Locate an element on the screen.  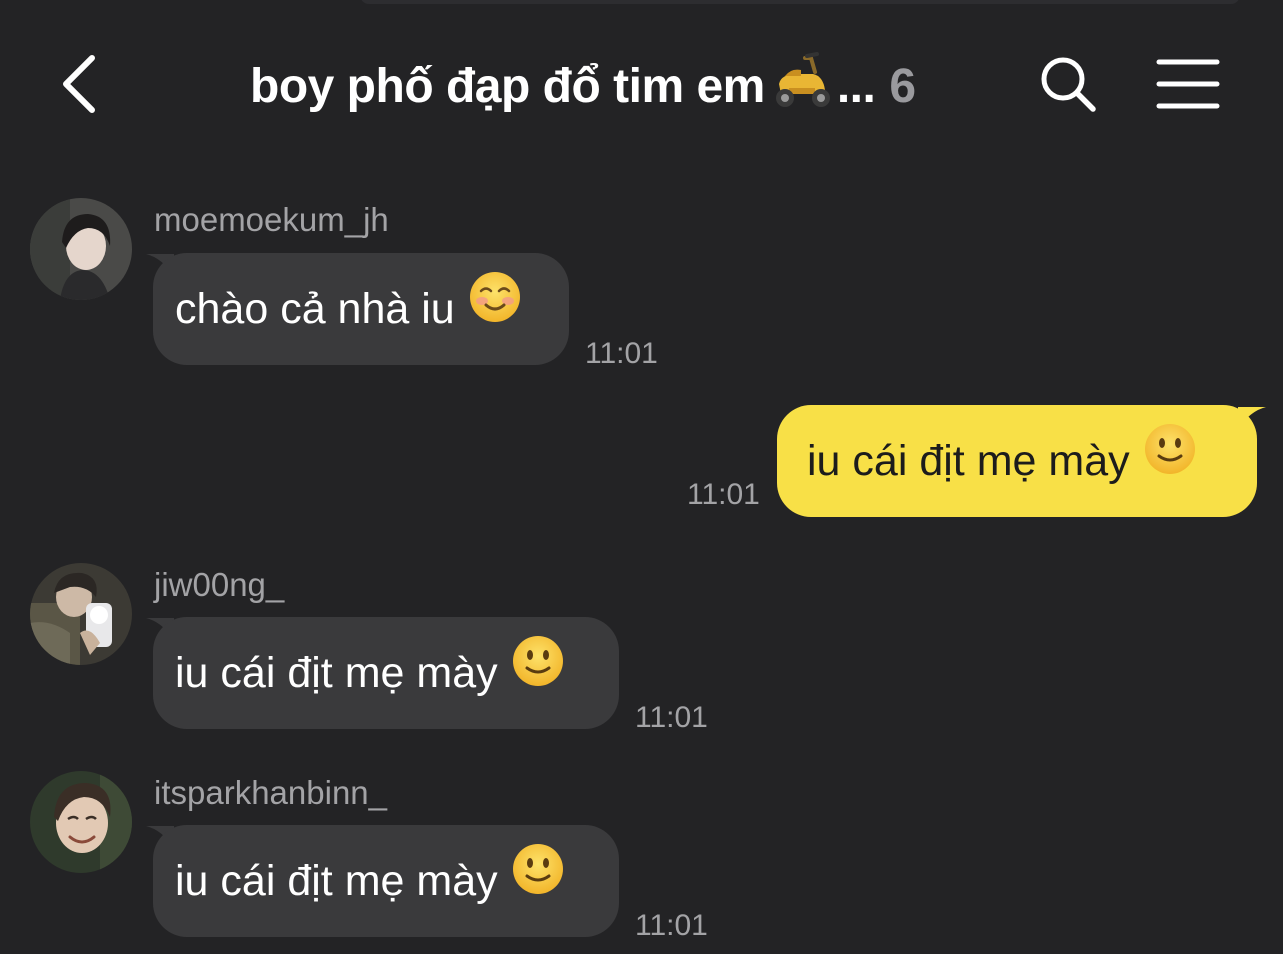
bubble-tail is located at coordinates (1252, 418).